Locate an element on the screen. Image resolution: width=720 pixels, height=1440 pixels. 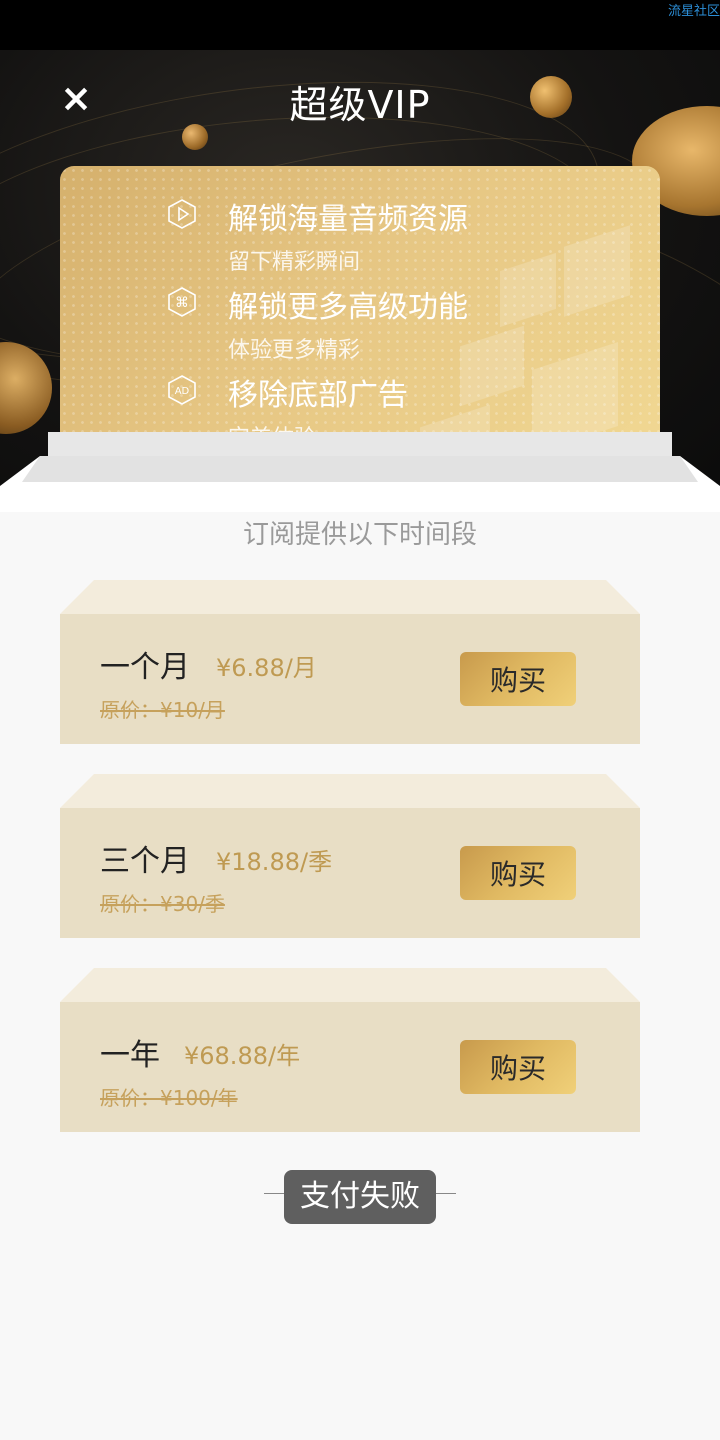
command-icon: ⌘ is located at coordinates (182, 302).